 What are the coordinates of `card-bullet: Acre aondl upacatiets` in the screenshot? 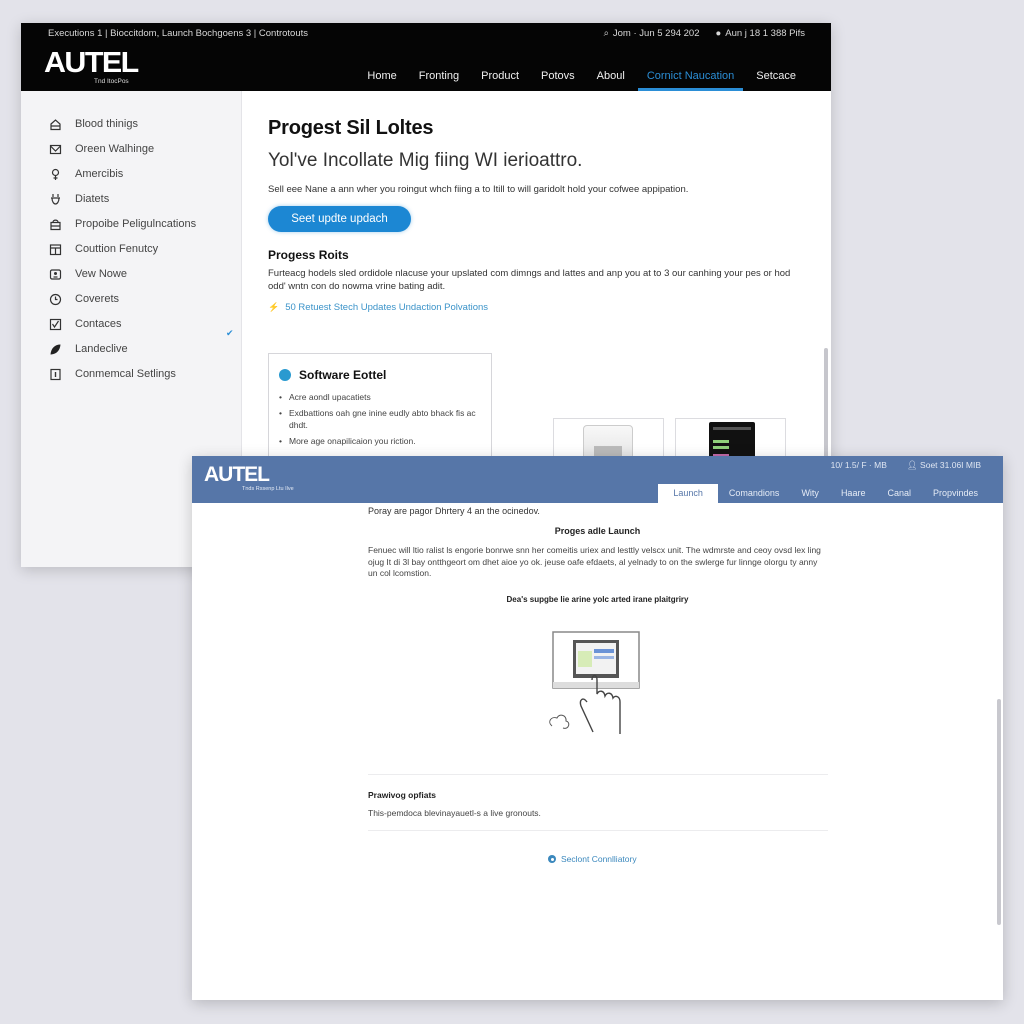 It's located at (381, 397).